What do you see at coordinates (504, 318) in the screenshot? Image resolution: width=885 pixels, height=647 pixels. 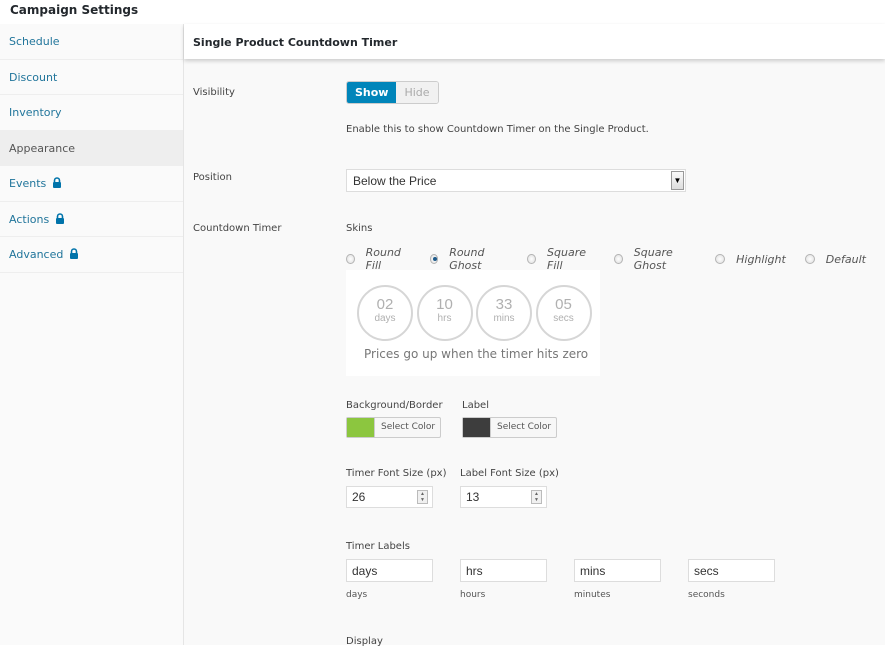 I see `timer-unit: mins` at bounding box center [504, 318].